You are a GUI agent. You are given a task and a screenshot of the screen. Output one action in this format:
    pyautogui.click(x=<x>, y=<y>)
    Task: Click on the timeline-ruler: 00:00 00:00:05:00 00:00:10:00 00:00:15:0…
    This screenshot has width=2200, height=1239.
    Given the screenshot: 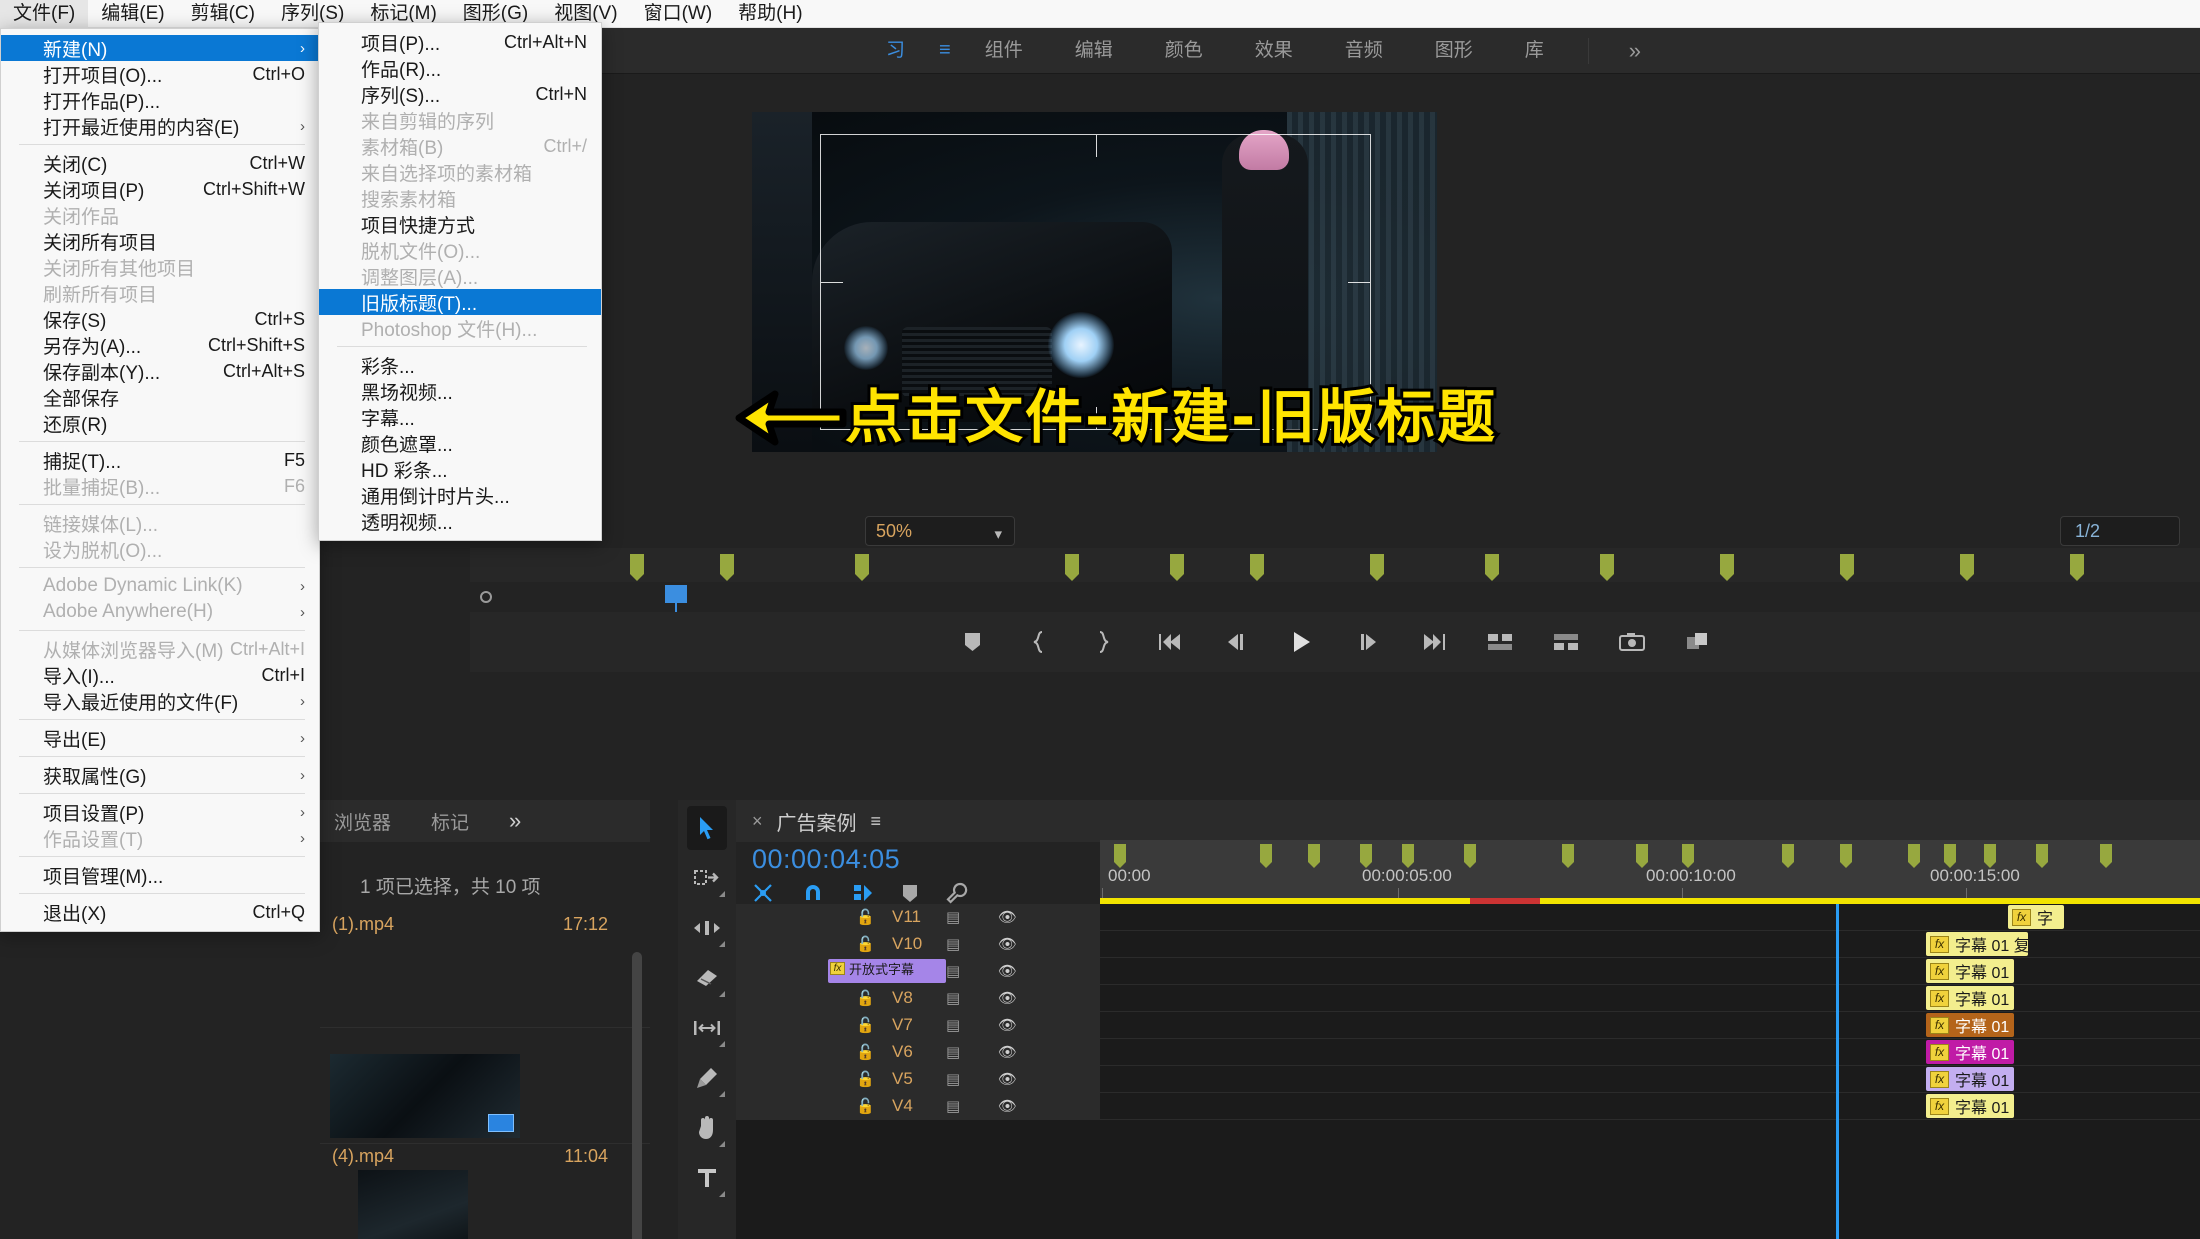 What is the action you would take?
    pyautogui.click(x=1650, y=869)
    